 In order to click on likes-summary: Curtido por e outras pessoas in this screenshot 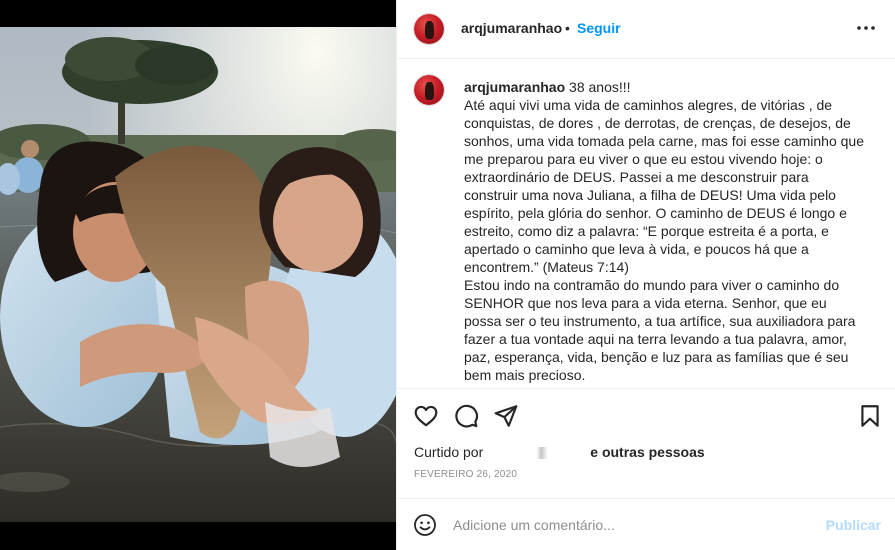, I will do `click(559, 452)`.